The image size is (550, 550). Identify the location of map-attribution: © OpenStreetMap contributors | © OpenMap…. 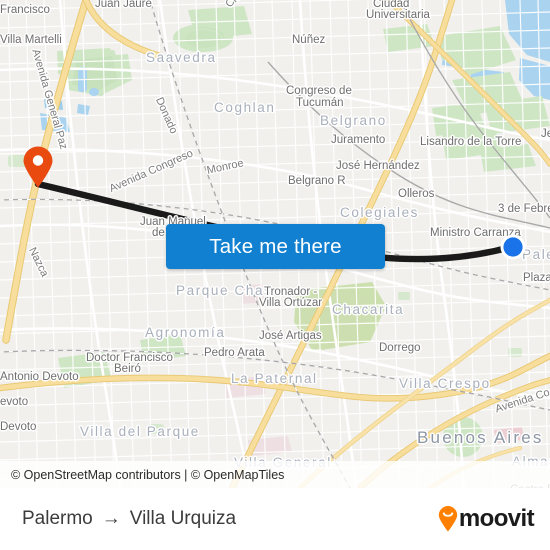
(275, 474).